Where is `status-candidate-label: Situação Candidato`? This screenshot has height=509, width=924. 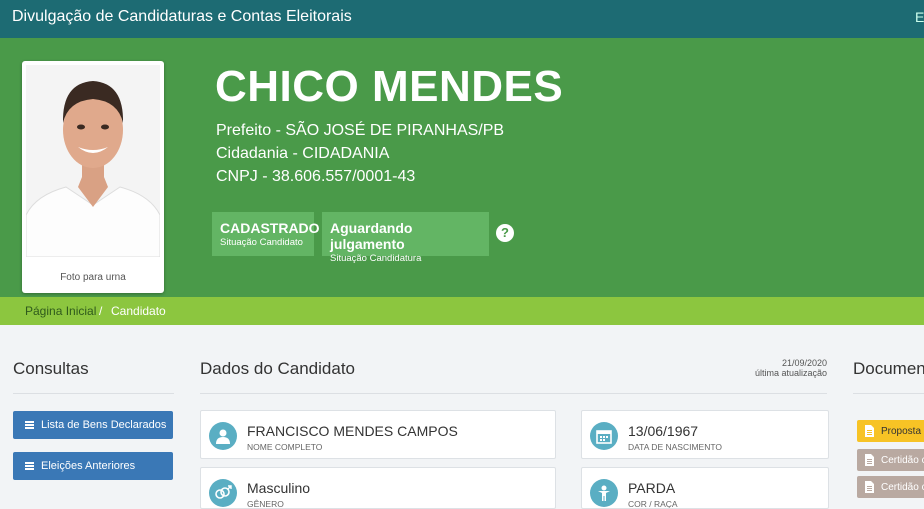
status-candidate-label: Situação Candidato is located at coordinates (261, 242).